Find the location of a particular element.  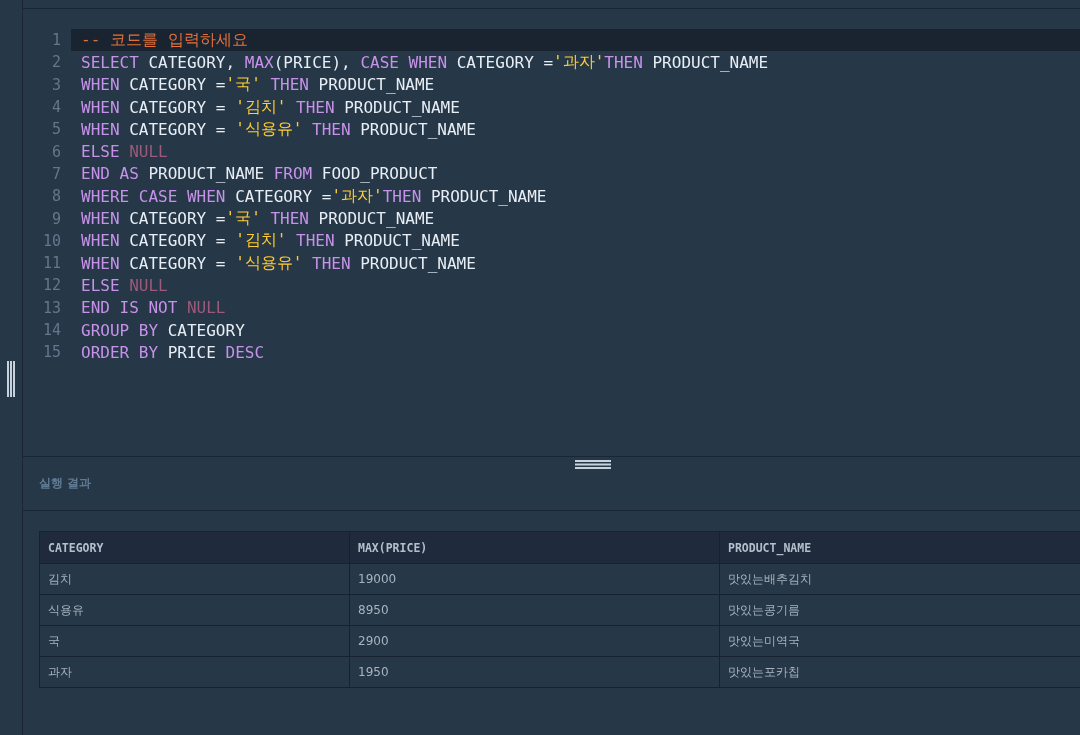

line-number: 1 is located at coordinates (56, 40).